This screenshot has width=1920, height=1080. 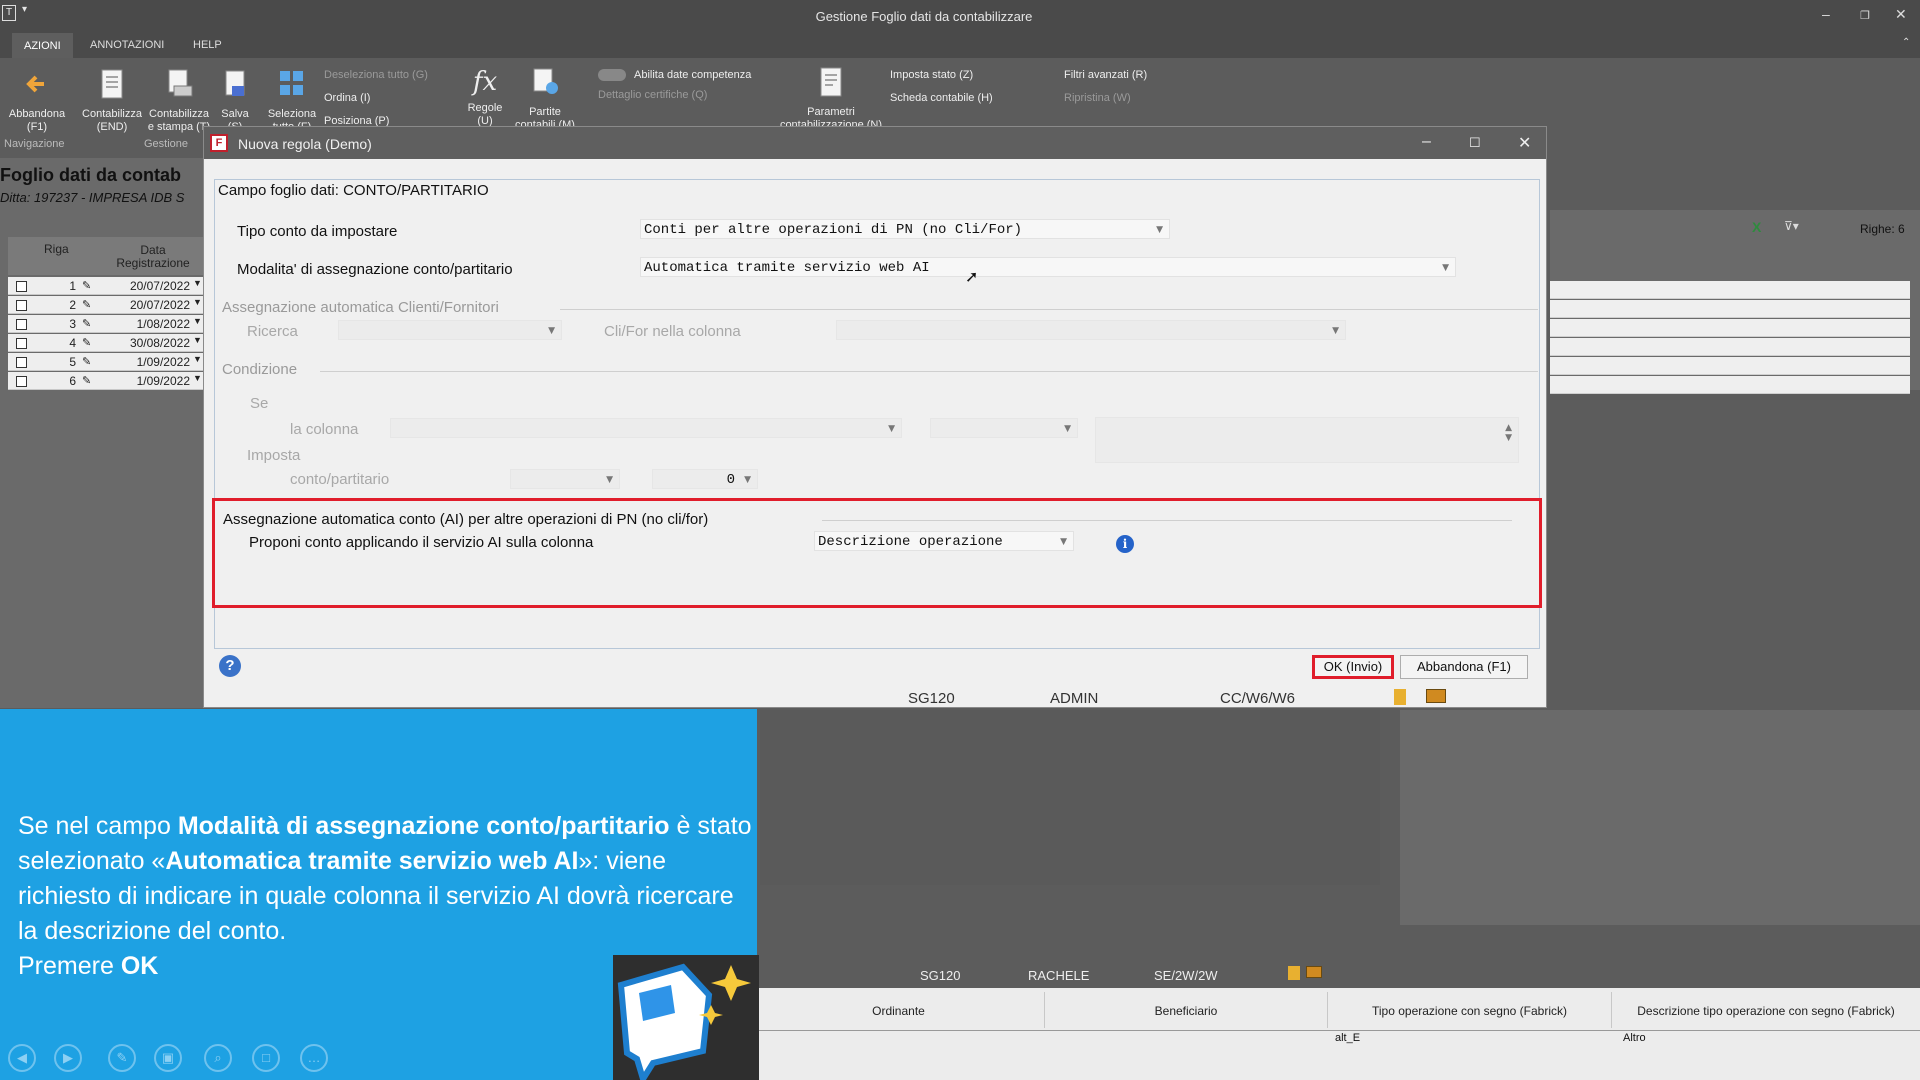 What do you see at coordinates (105, 305) in the screenshot?
I see `table-row: 2 ✎ 20/07/2022 ▼` at bounding box center [105, 305].